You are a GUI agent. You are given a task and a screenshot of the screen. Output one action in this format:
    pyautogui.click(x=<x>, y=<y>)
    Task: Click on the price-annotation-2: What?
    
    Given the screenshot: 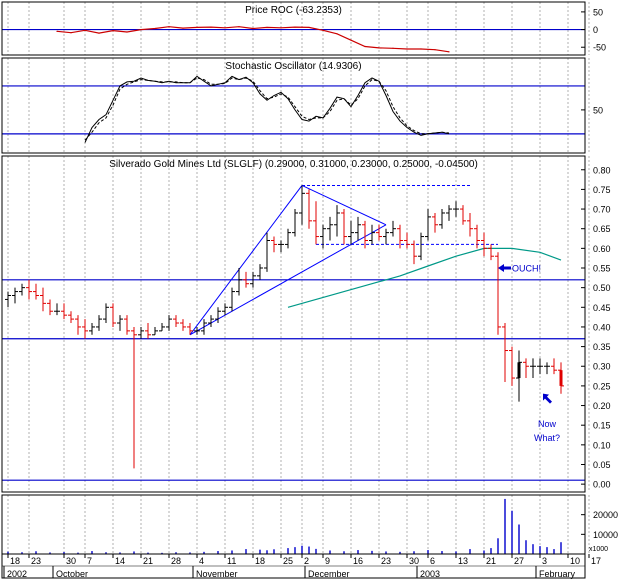 What is the action you would take?
    pyautogui.click(x=547, y=438)
    